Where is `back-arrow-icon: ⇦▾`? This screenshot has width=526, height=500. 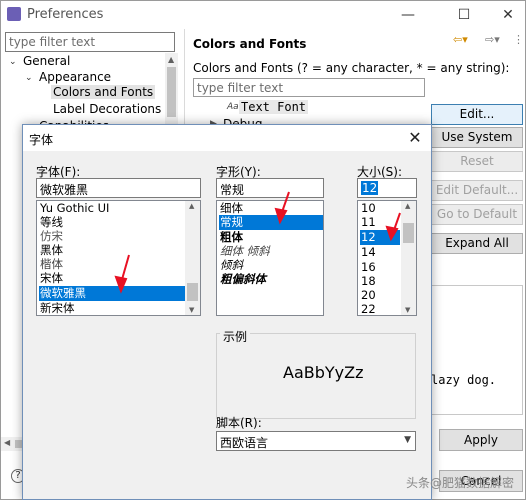 back-arrow-icon: ⇦▾ is located at coordinates (460, 39).